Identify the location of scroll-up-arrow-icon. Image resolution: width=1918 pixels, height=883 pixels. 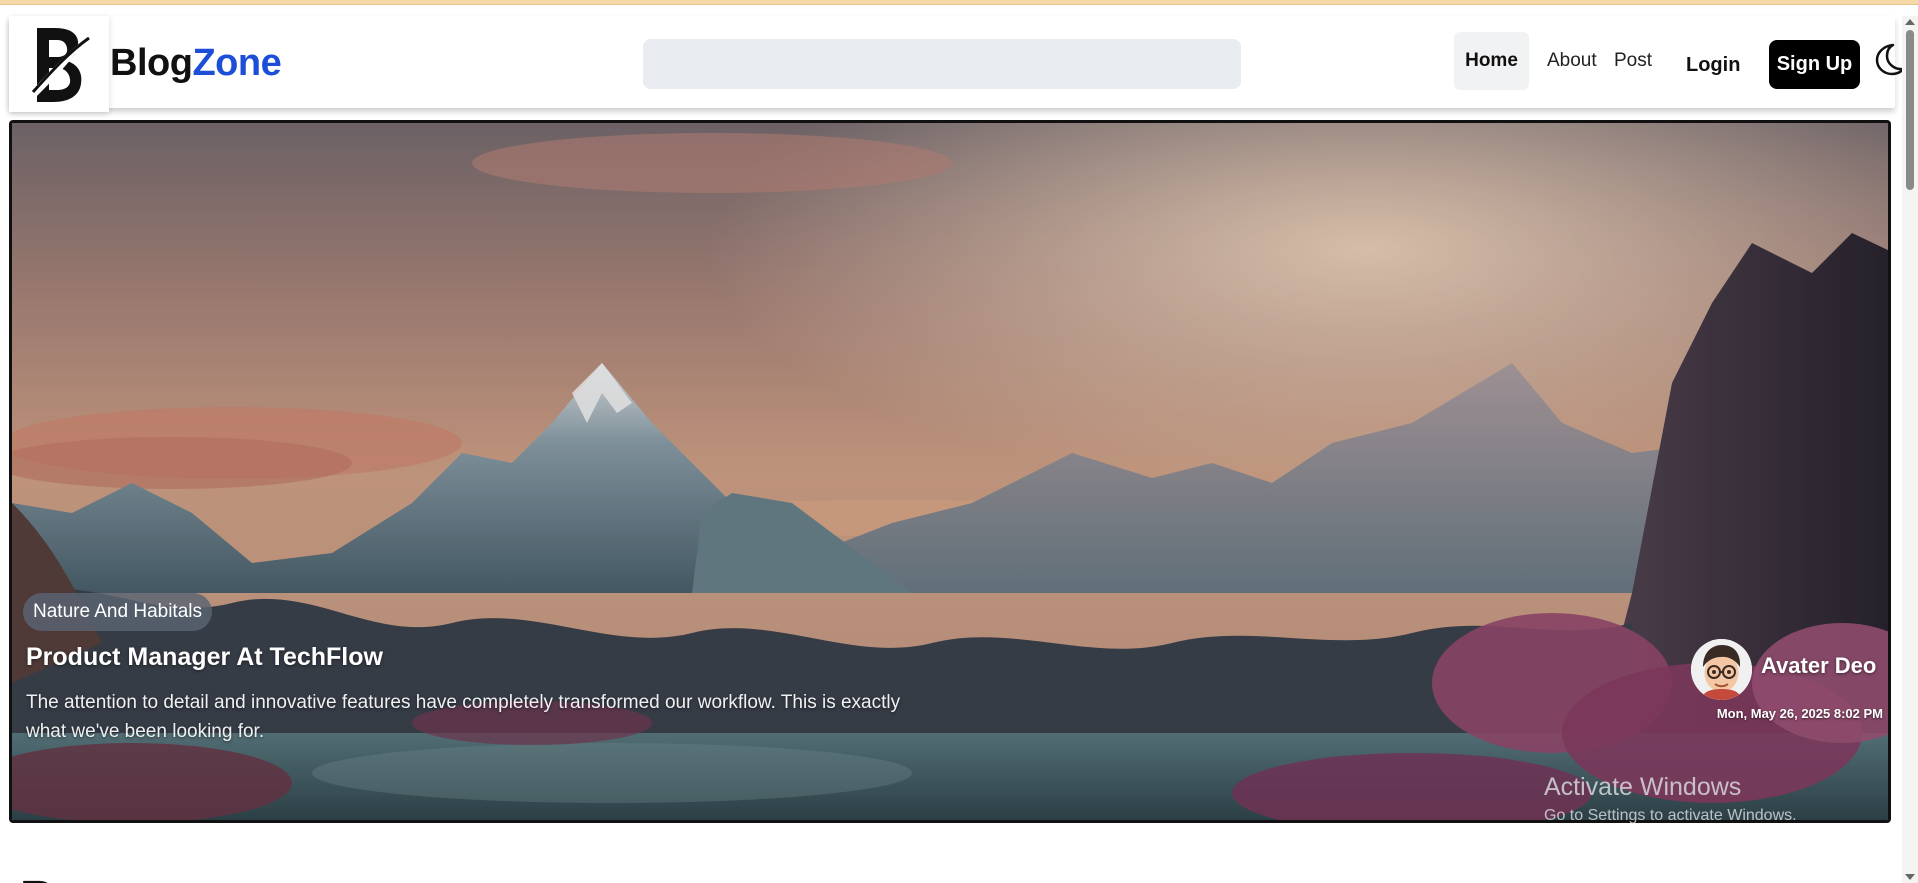
(1910, 22).